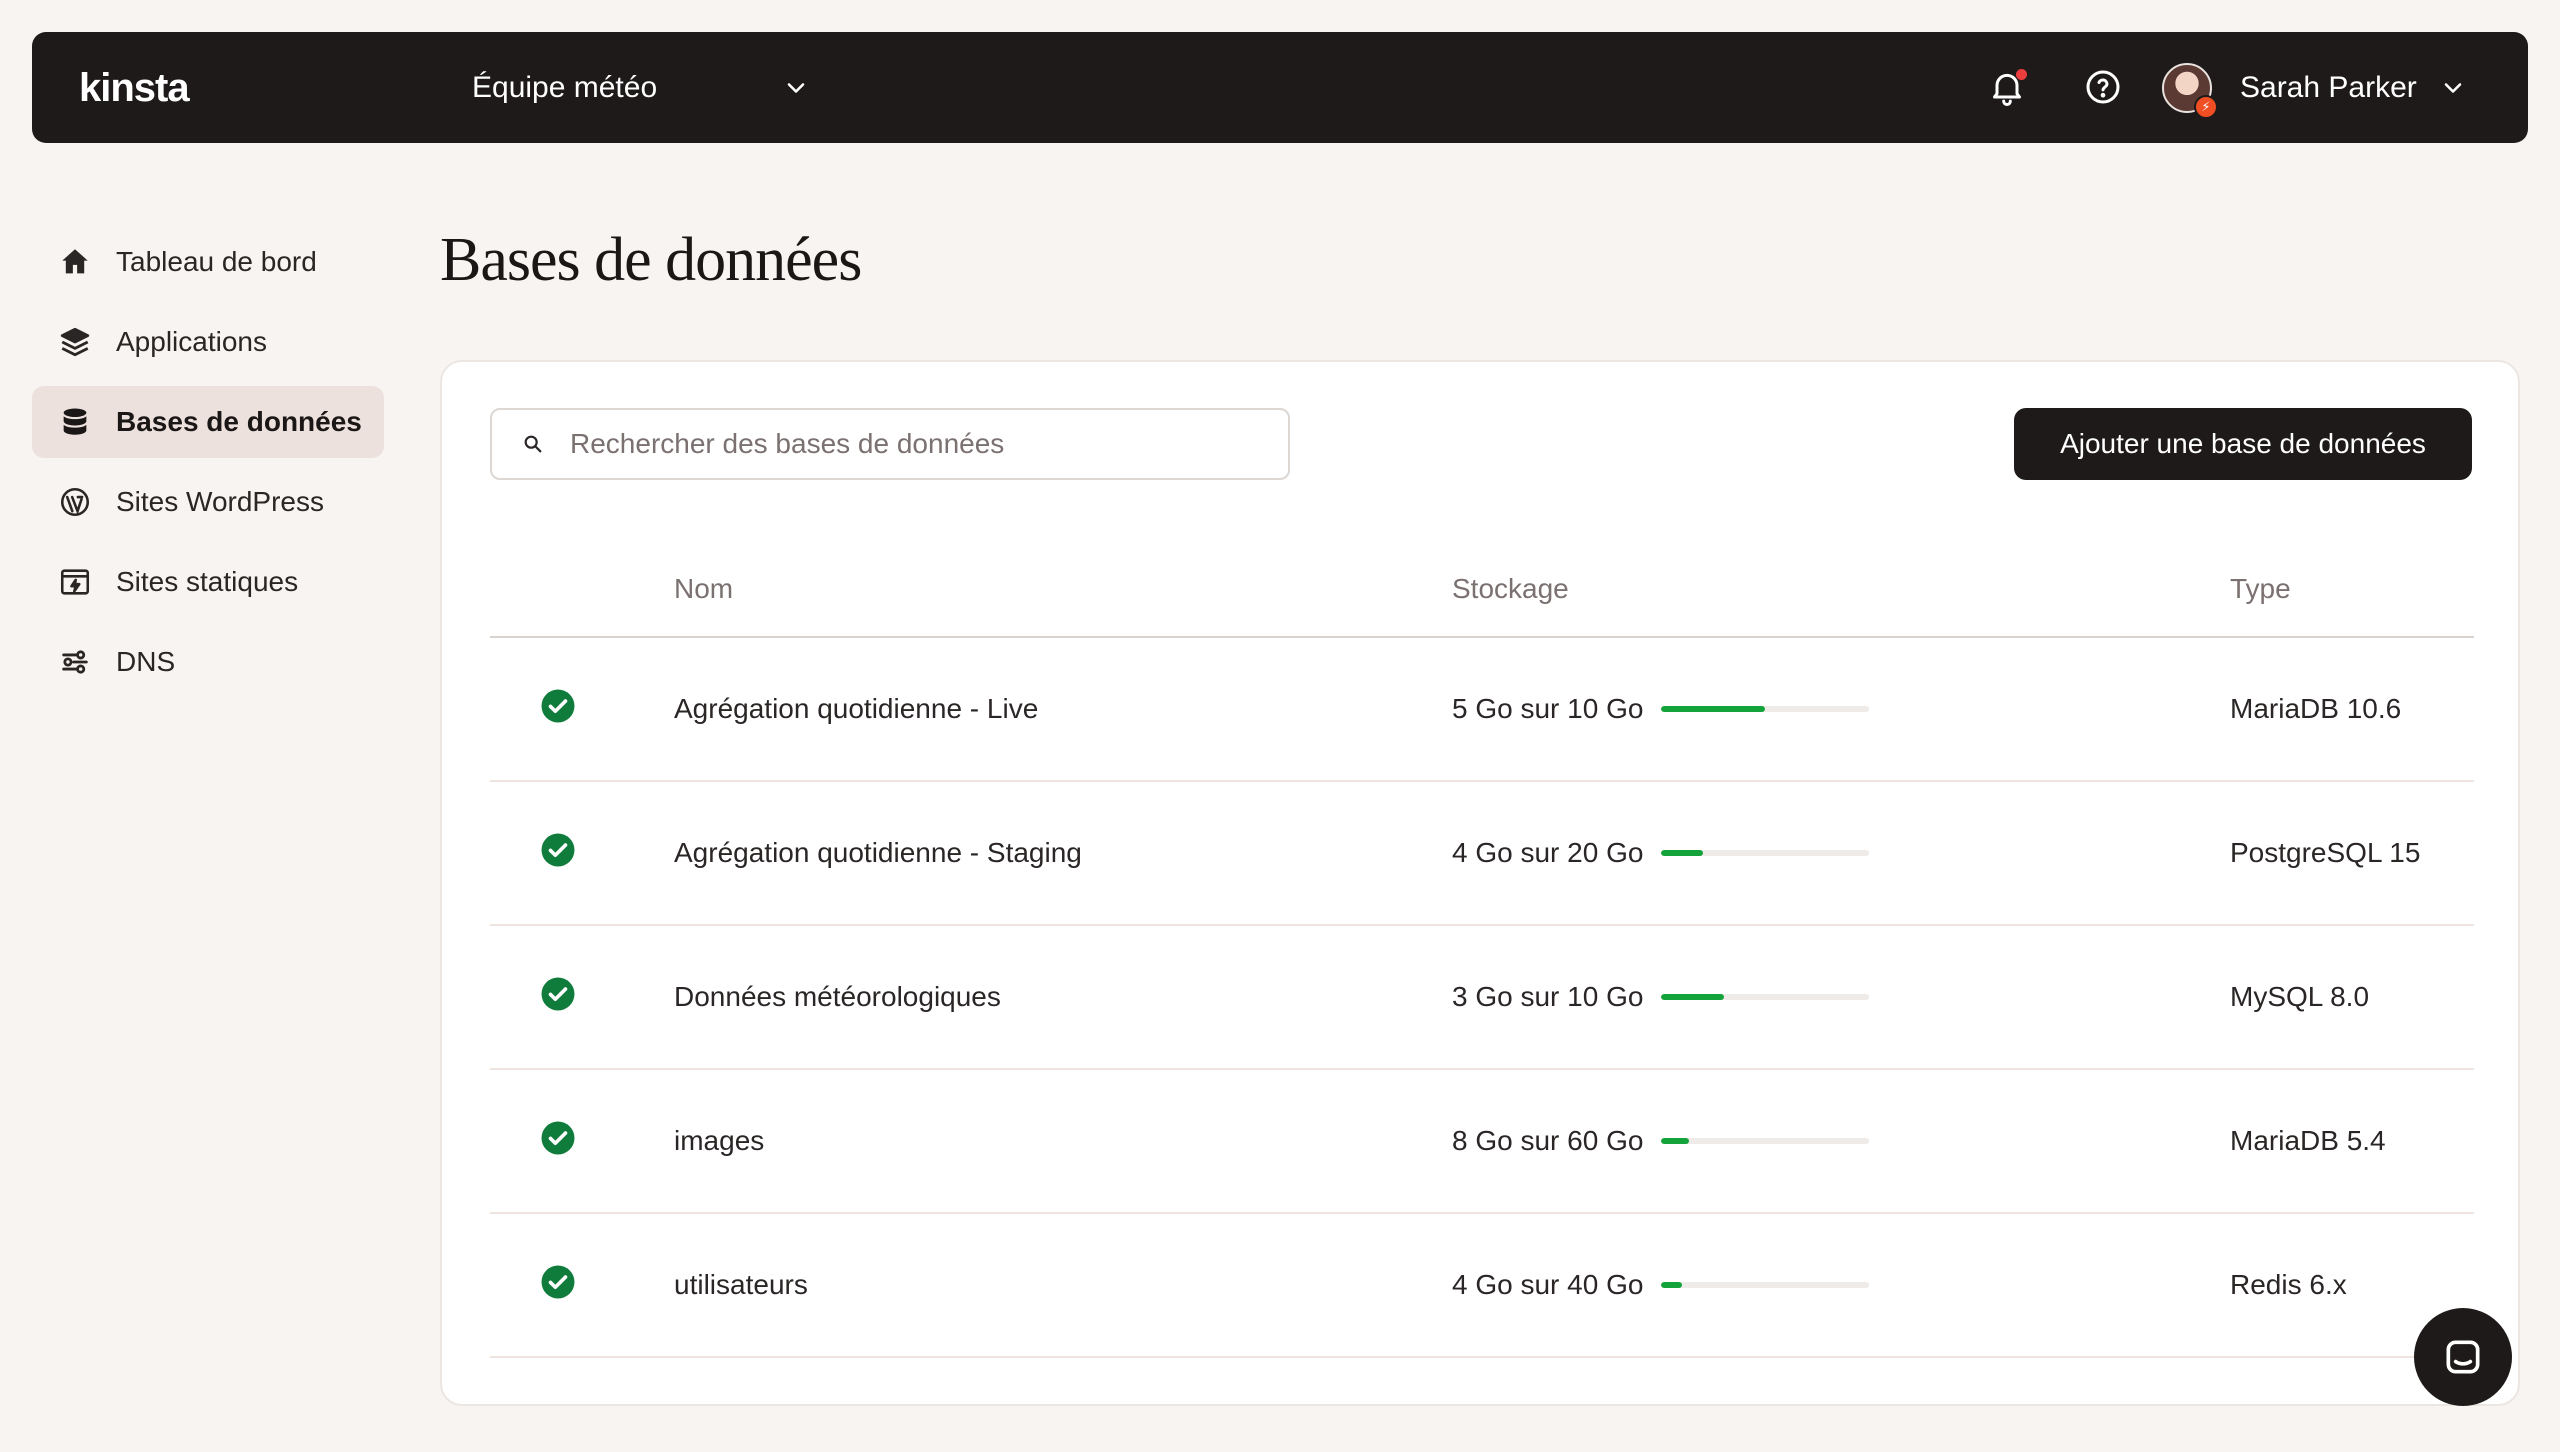 This screenshot has width=2560, height=1452. I want to click on table-header: Nom Stockage Type, so click(1482, 590).